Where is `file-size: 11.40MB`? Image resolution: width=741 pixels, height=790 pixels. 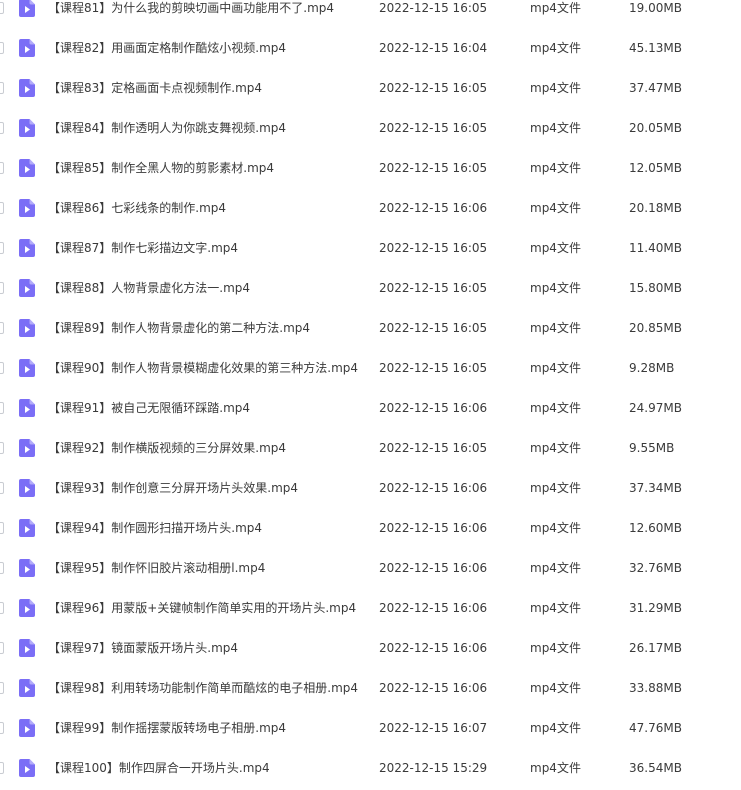 file-size: 11.40MB is located at coordinates (655, 248).